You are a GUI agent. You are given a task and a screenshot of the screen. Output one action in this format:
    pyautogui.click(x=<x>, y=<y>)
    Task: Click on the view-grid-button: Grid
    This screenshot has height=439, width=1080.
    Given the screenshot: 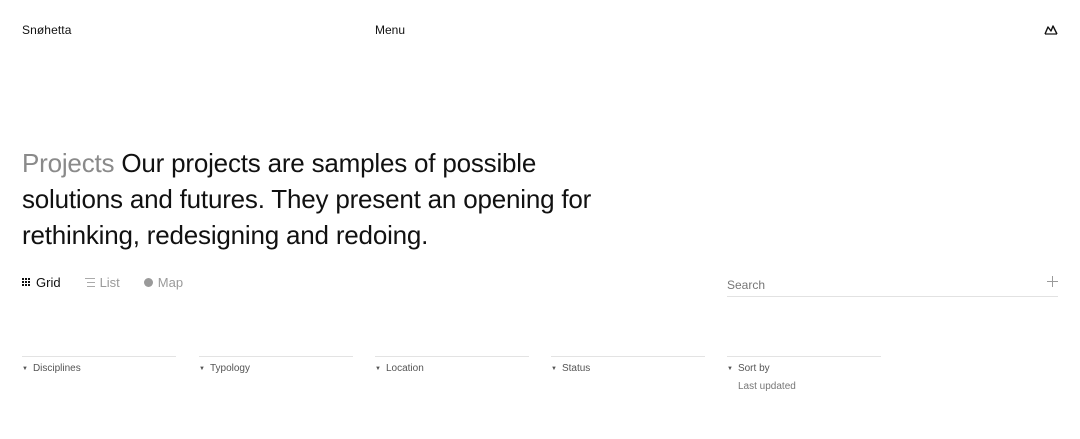 What is the action you would take?
    pyautogui.click(x=41, y=282)
    